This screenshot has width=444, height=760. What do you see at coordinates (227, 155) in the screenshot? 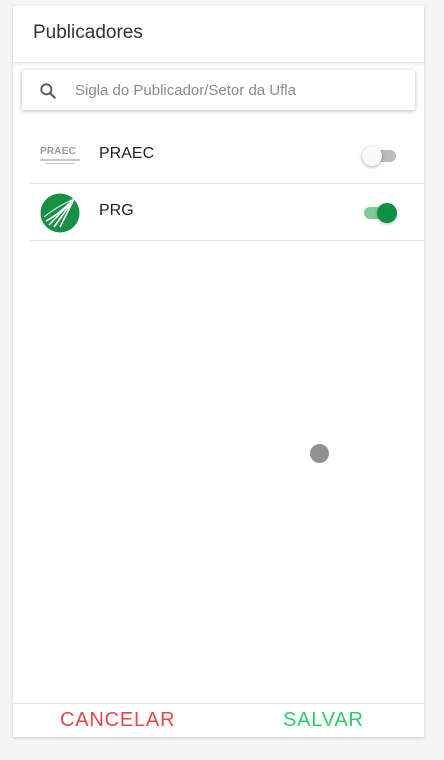
I see `list-item: PRAEC PRAEC` at bounding box center [227, 155].